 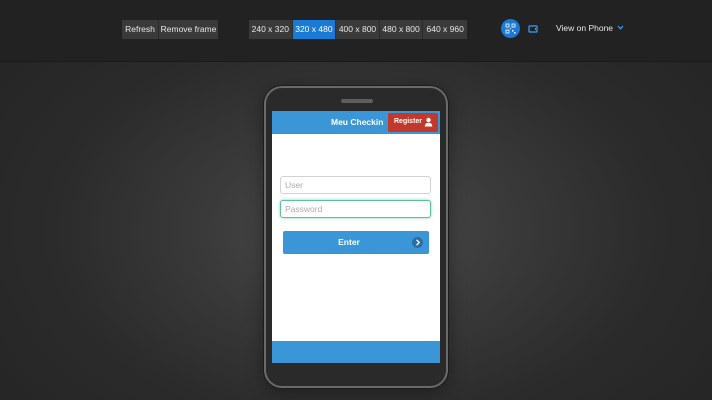 I want to click on app-title: Meu Checkin, so click(x=357, y=122).